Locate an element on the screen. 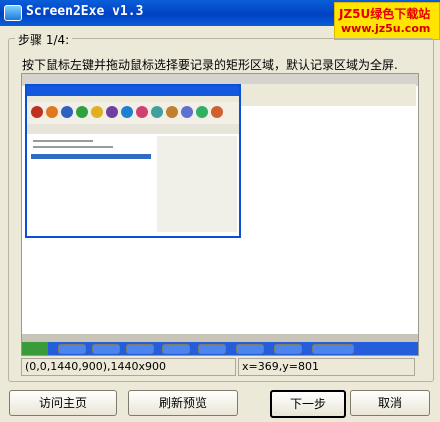  step-label: 步骤 1/4: is located at coordinates (44, 39).